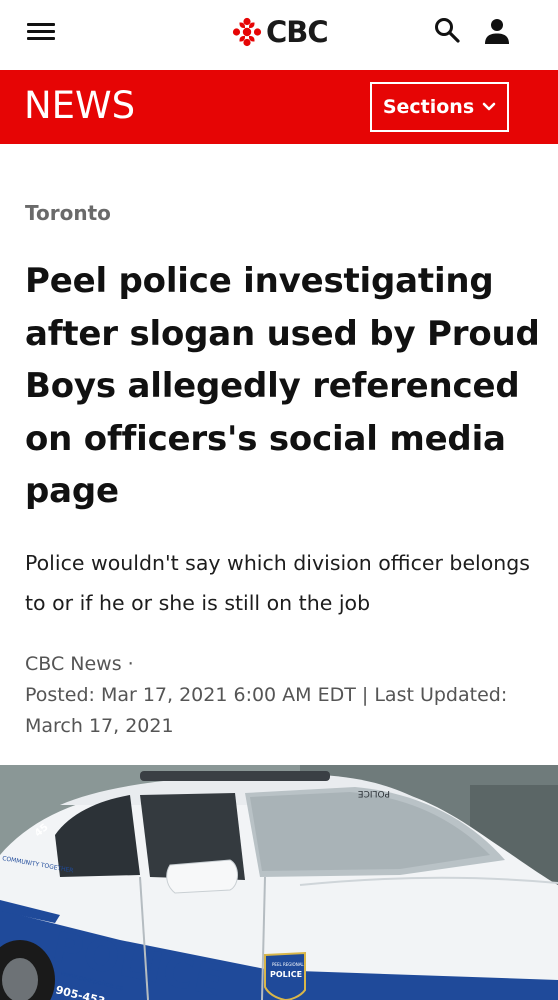 Image resolution: width=558 pixels, height=1000 pixels. Describe the element at coordinates (68, 213) in the screenshot. I see `category-link: Toronto` at that location.